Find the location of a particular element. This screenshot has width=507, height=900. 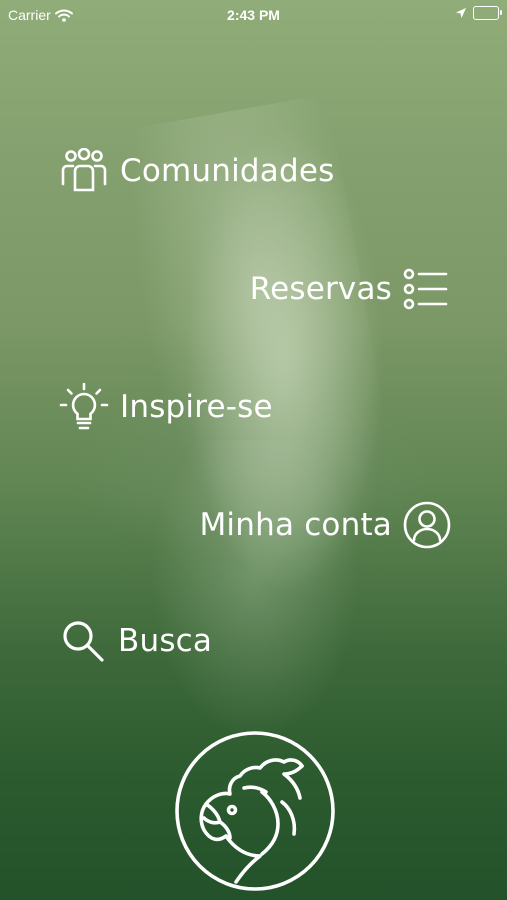

menu-item-inspire-se: Inspire-se is located at coordinates (165, 407).